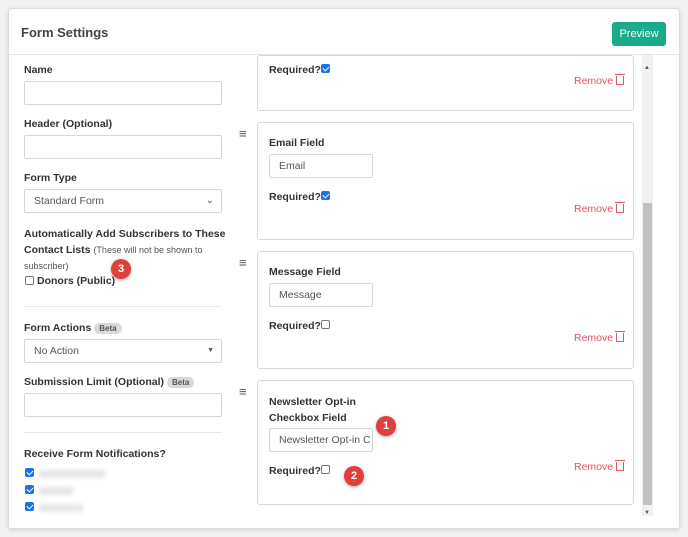 The image size is (688, 537). I want to click on auto-add-label-line1: Automatically Add Subscribers to These, so click(125, 234).